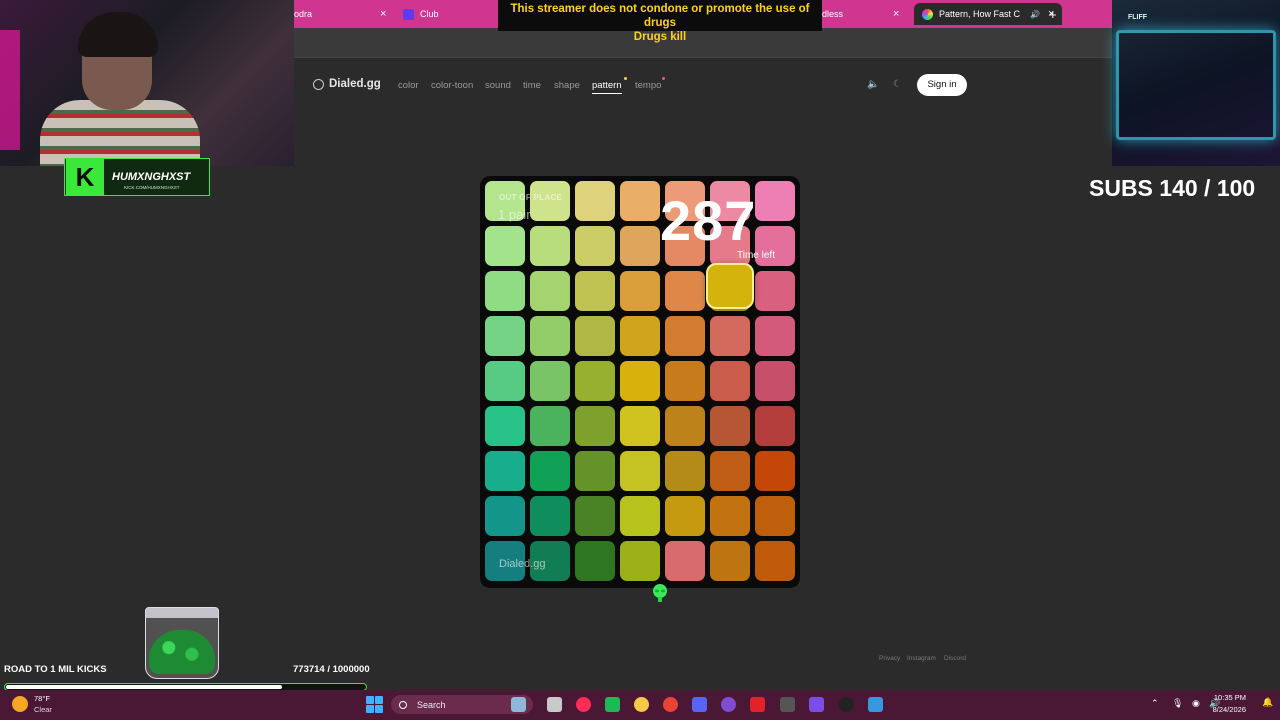  I want to click on tile-r5-c3, so click(640, 426).